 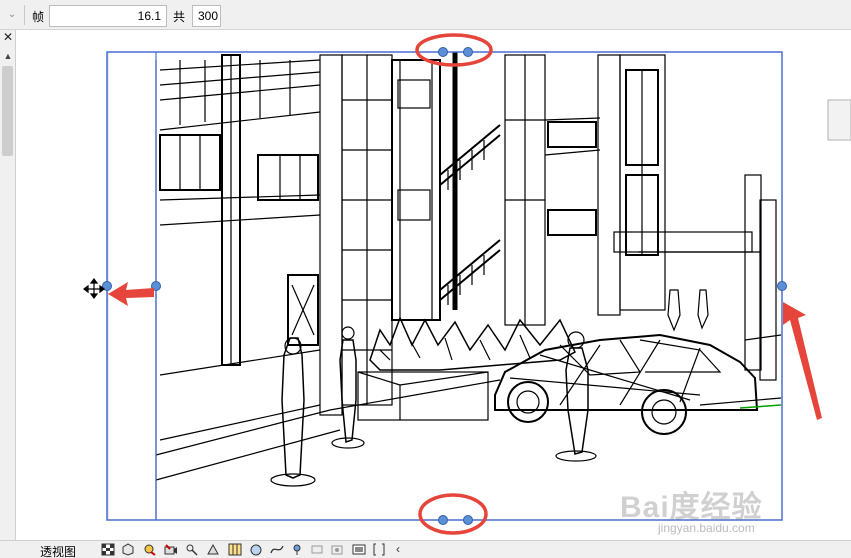 I want to click on bottom-highlight-ellipse, so click(x=453, y=514).